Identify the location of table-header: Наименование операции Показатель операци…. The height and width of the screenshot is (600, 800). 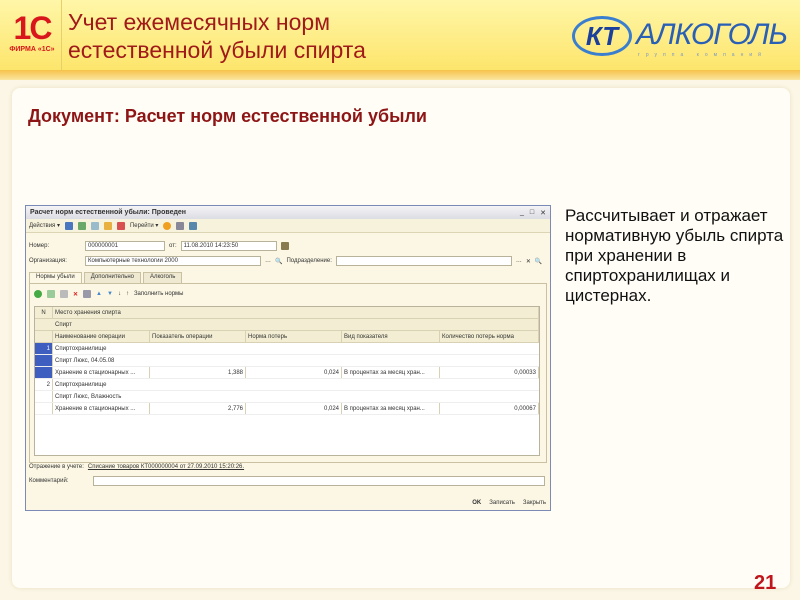
(287, 337).